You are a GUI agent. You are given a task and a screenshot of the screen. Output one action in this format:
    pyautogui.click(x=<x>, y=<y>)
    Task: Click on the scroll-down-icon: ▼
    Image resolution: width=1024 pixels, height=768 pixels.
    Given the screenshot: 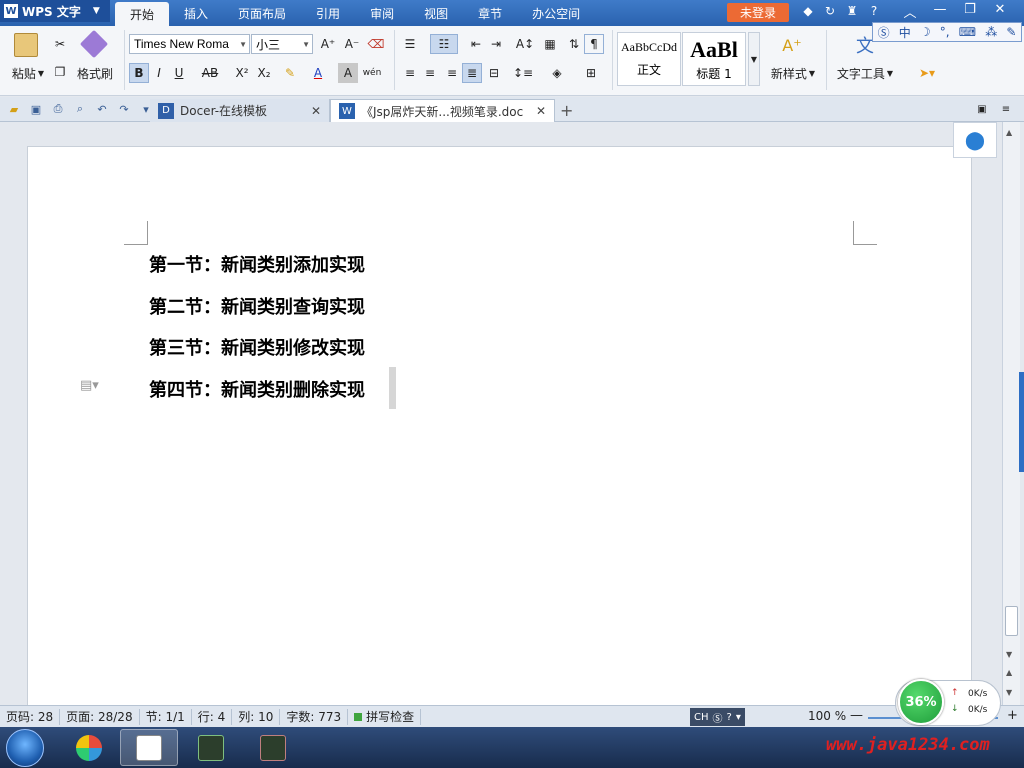 What is the action you would take?
    pyautogui.click(x=1009, y=654)
    